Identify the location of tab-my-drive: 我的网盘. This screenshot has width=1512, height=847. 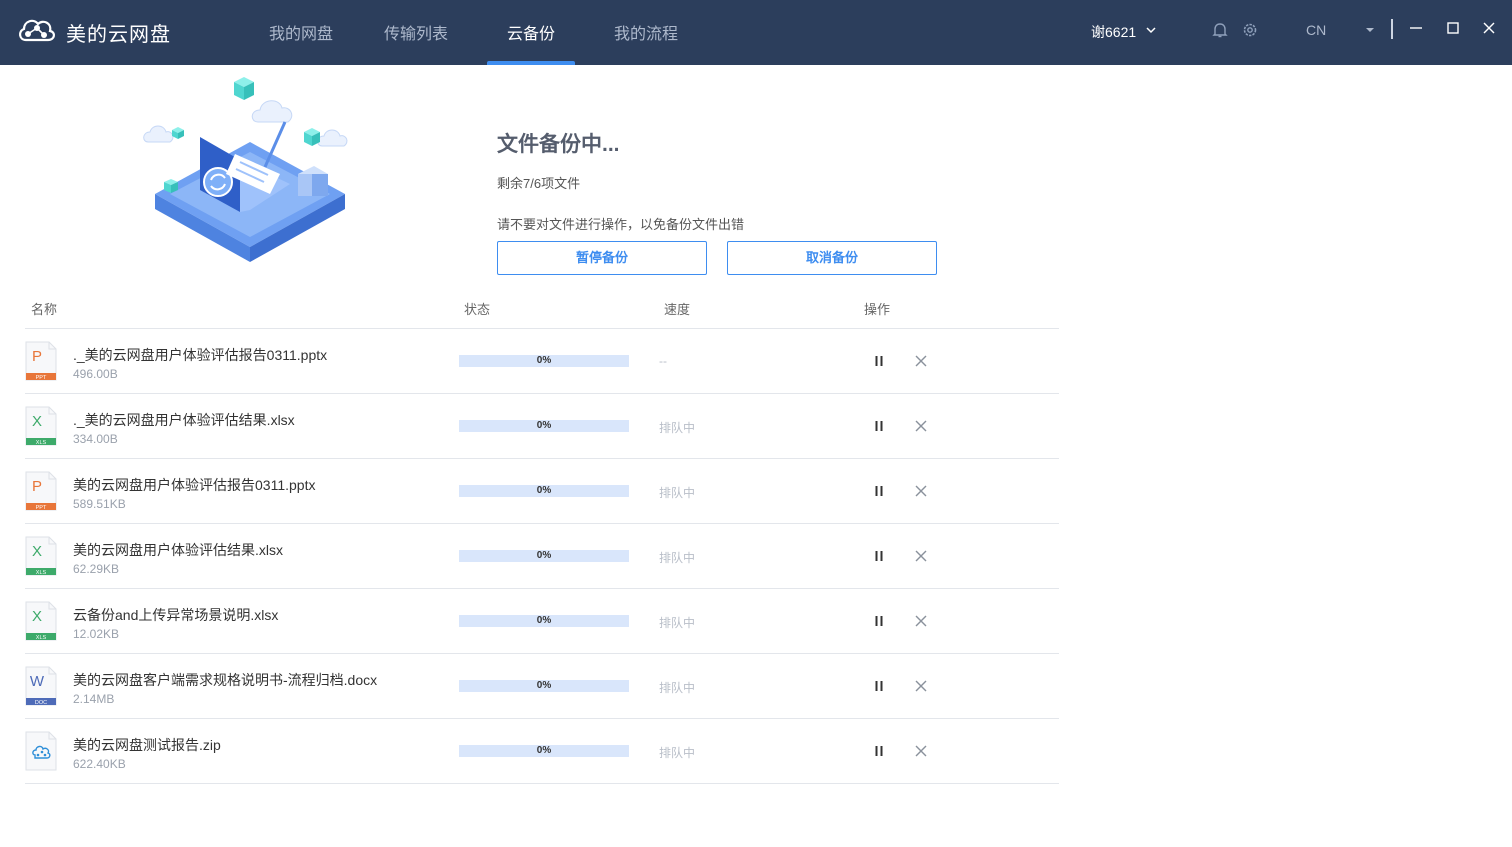
(301, 32).